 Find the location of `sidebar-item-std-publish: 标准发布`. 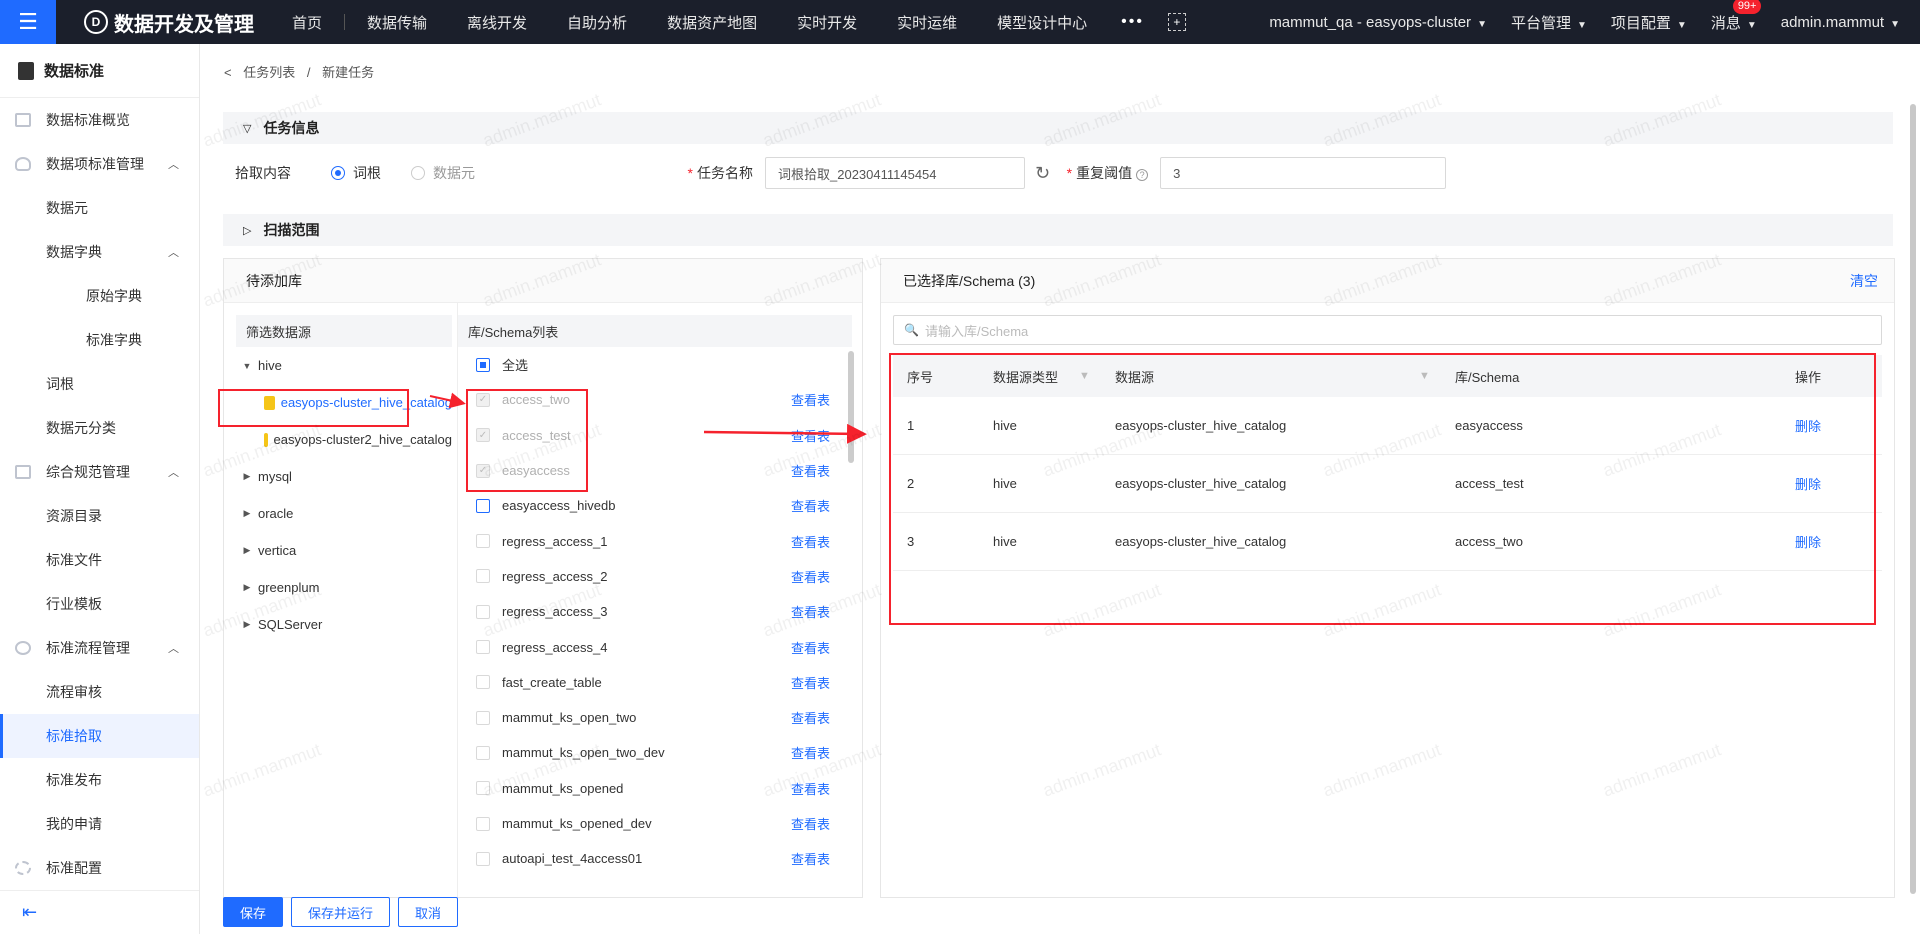

sidebar-item-std-publish: 标准发布 is located at coordinates (99, 780).